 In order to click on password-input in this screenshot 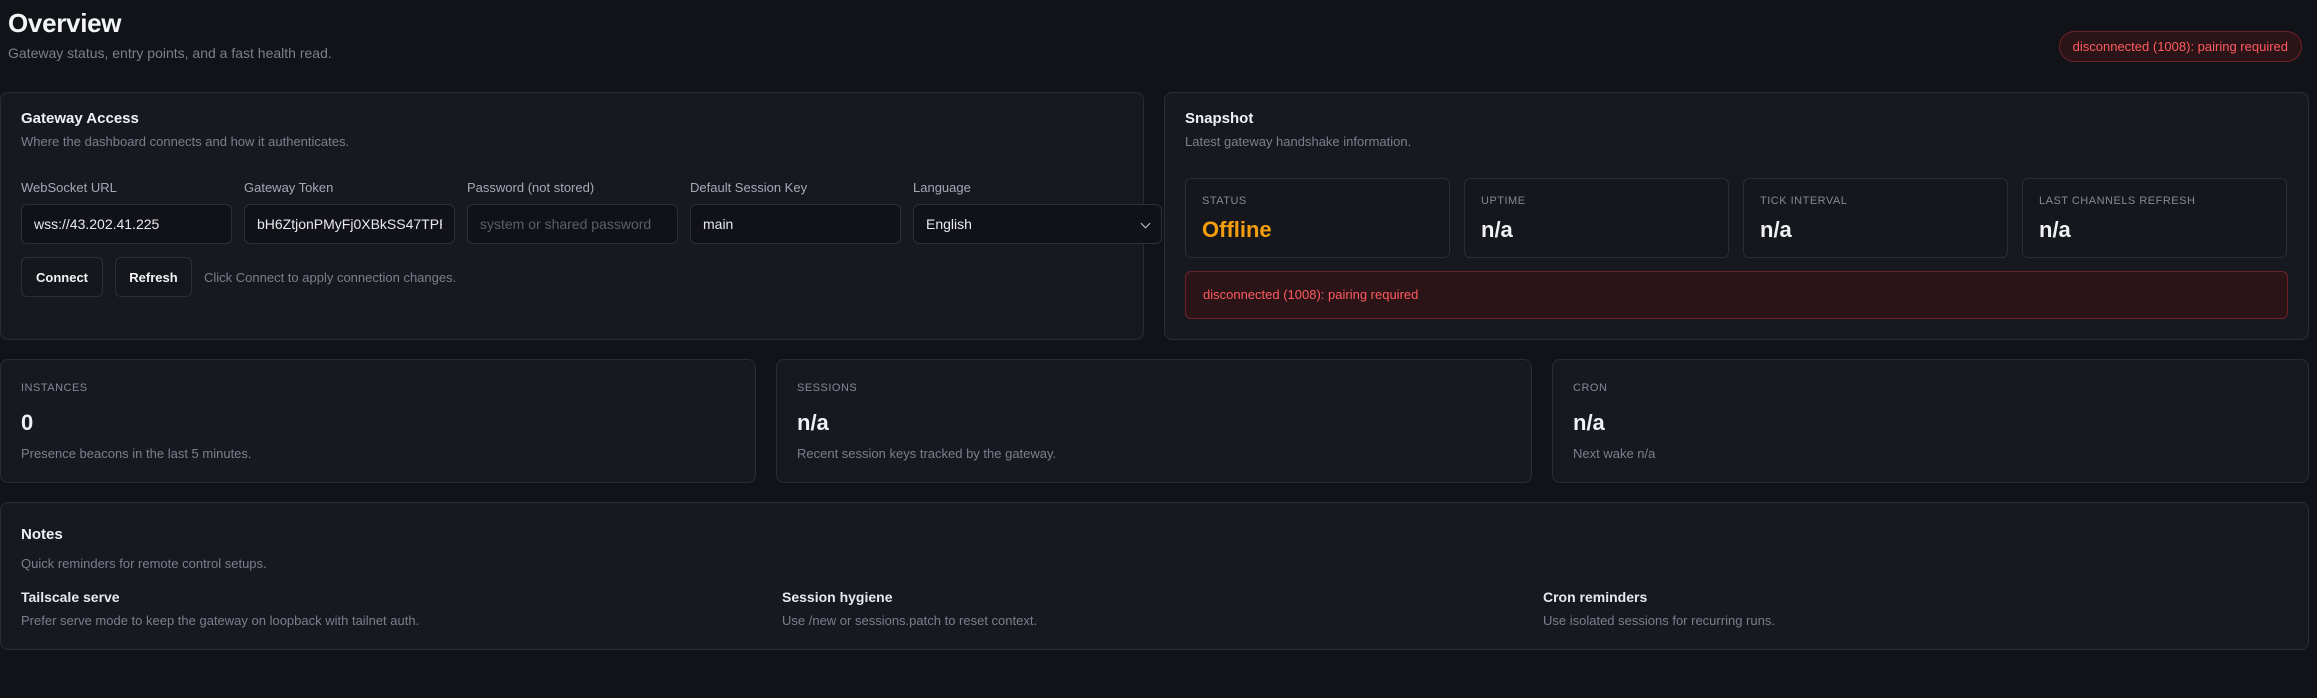, I will do `click(572, 224)`.